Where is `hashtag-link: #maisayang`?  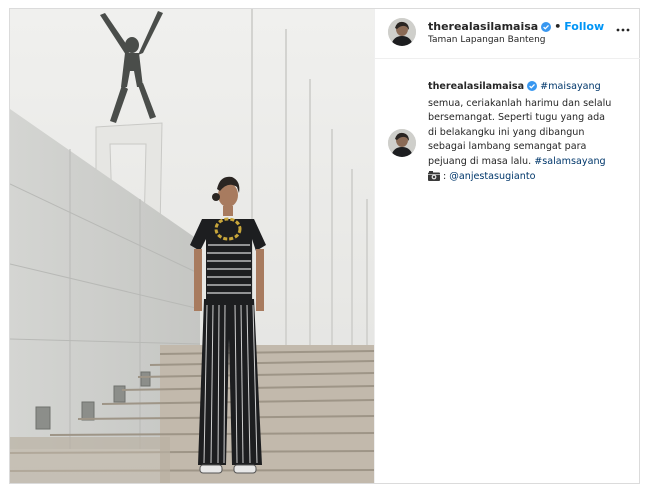
hashtag-link: #maisayang is located at coordinates (570, 86).